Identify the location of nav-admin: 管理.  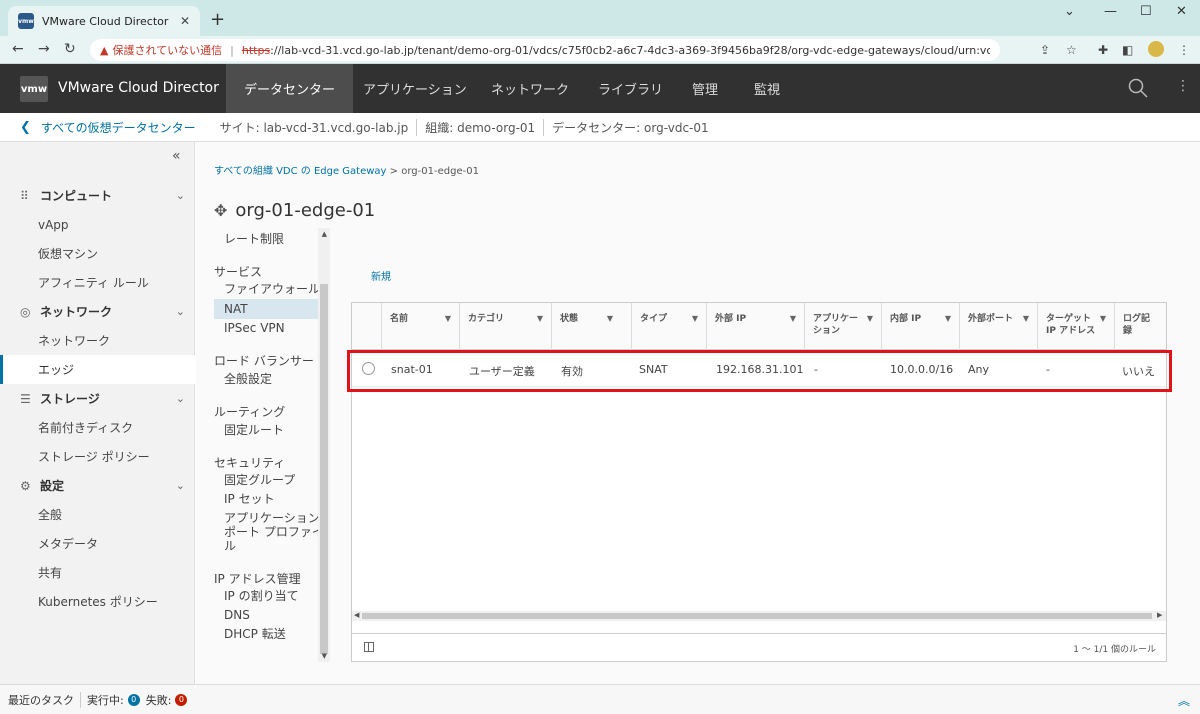
(705, 88).